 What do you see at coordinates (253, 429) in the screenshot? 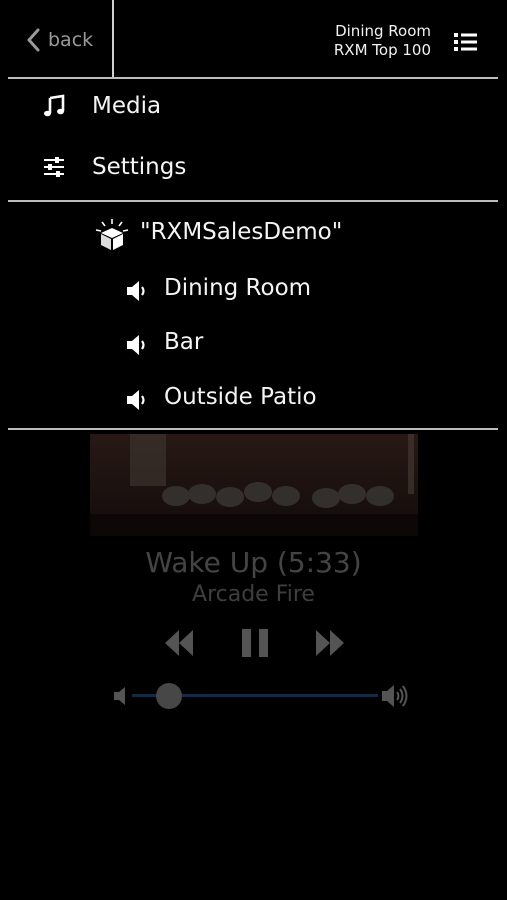
I see `zones-separator` at bounding box center [253, 429].